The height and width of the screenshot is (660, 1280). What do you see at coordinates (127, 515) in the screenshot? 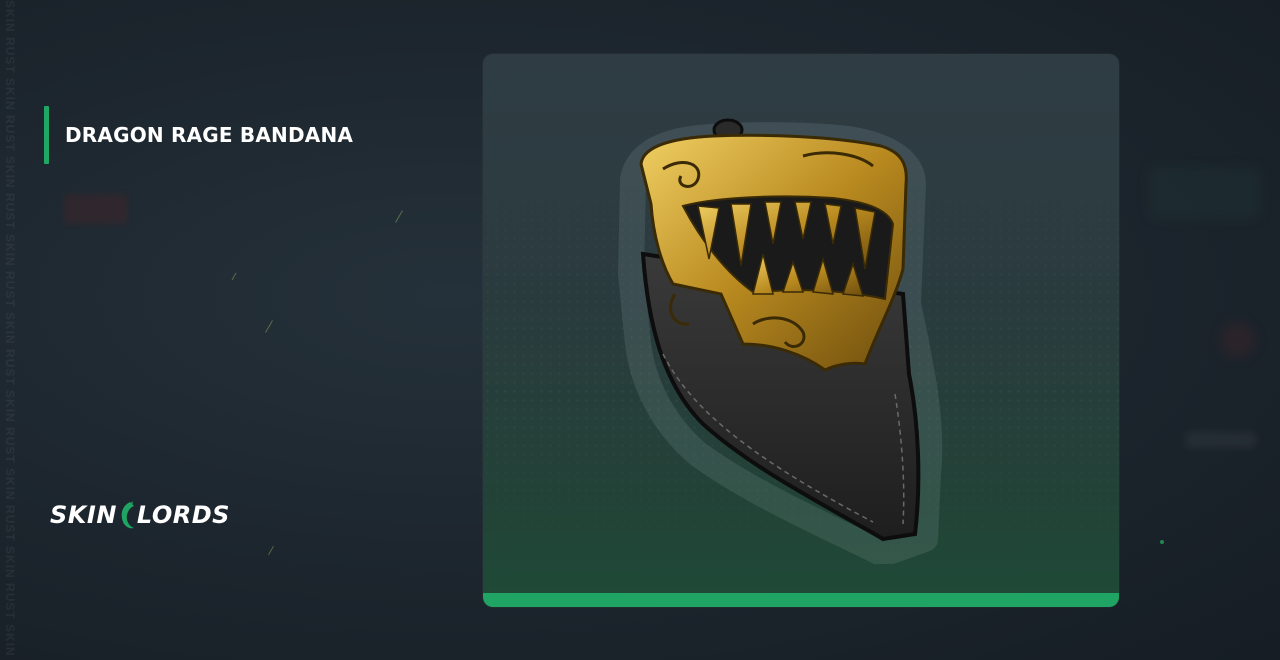
I see `dragon-mark-icon` at bounding box center [127, 515].